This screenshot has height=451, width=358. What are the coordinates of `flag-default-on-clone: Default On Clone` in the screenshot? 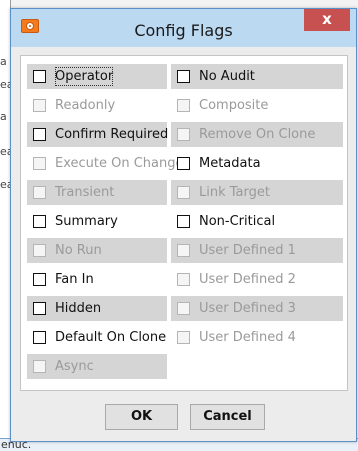 It's located at (97, 337).